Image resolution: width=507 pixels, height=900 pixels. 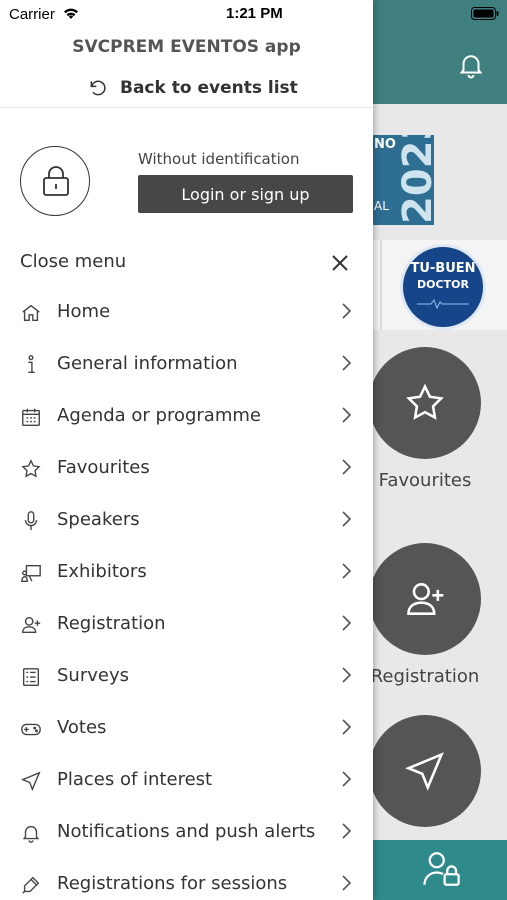 I want to click on menu-item-places-of-interest: Places of interest, so click(x=186, y=782).